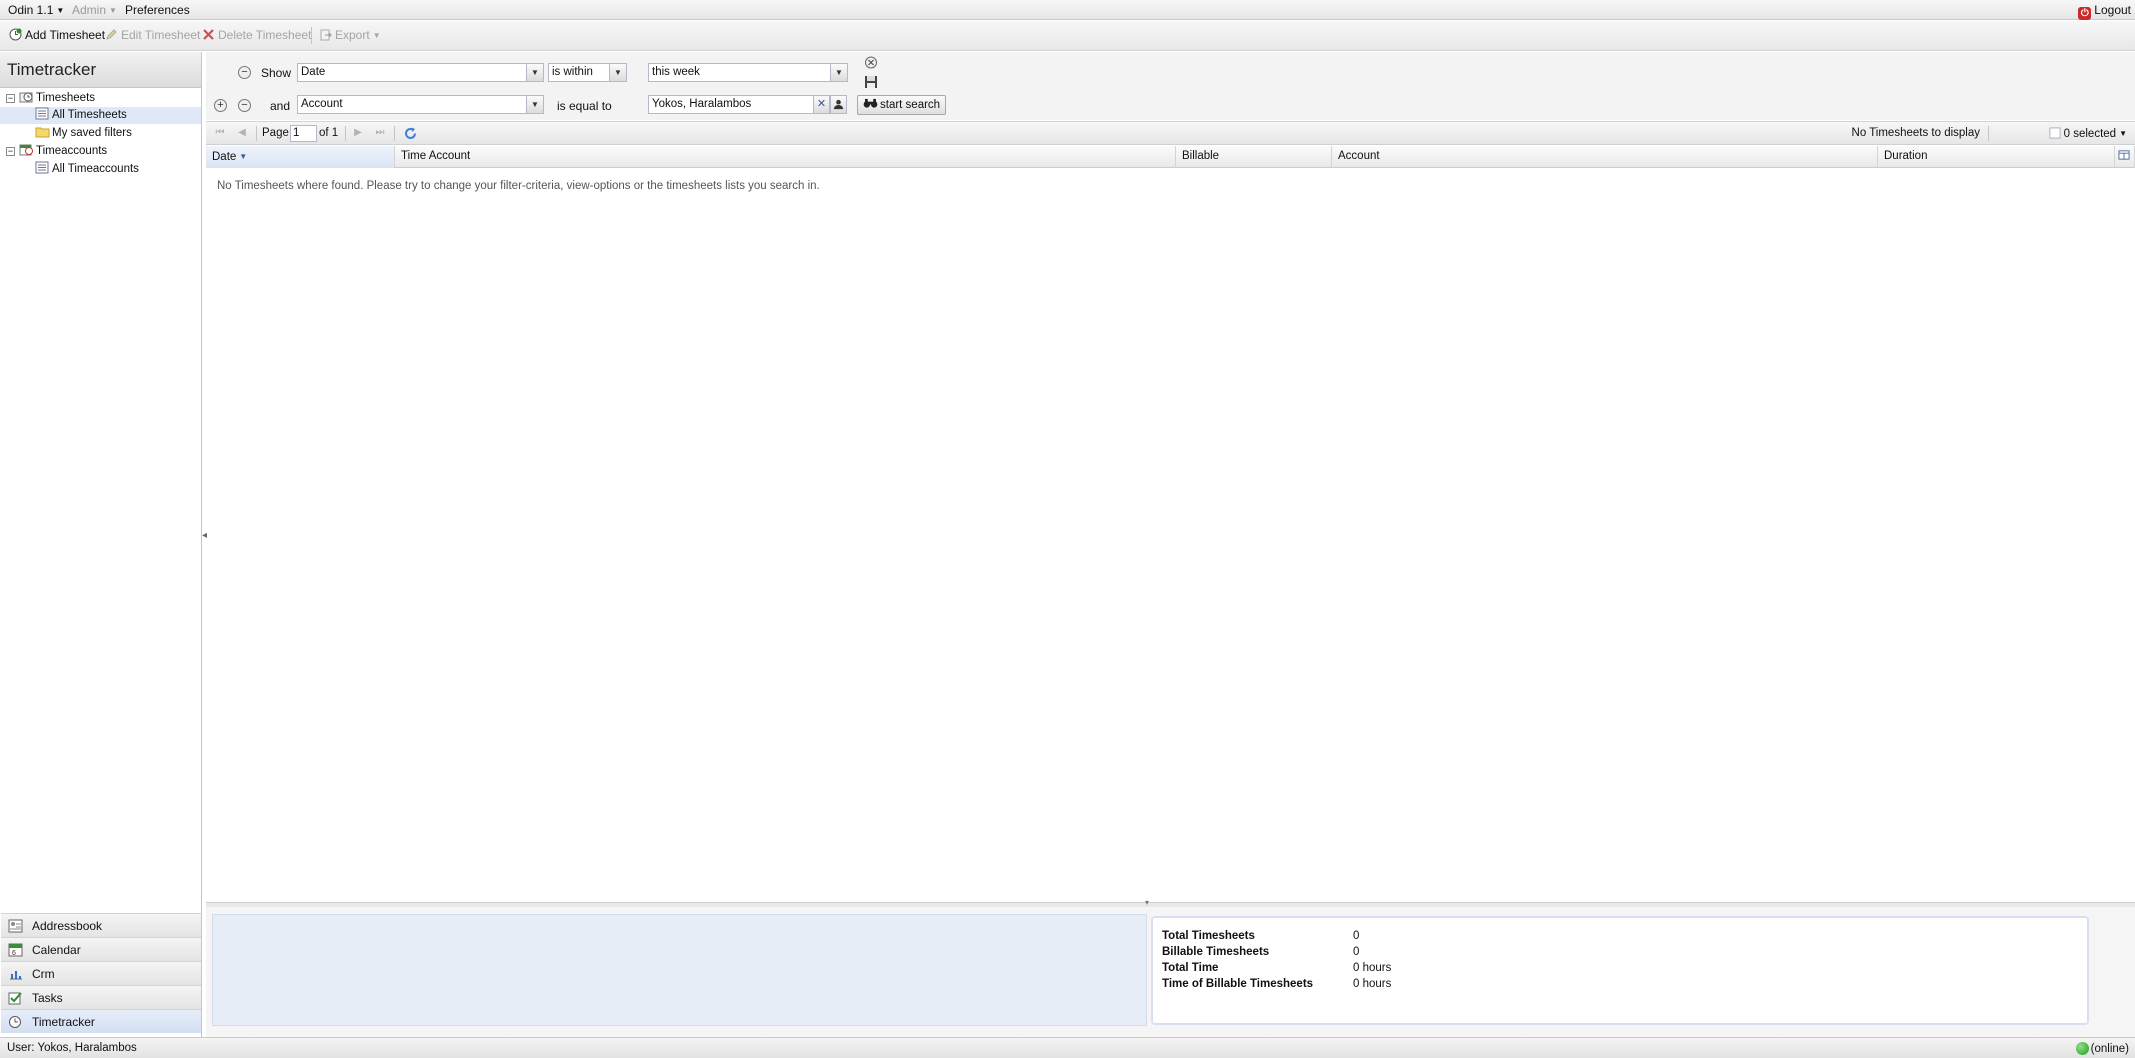  What do you see at coordinates (94, 10) in the screenshot?
I see `admin-menu: Admin ▼` at bounding box center [94, 10].